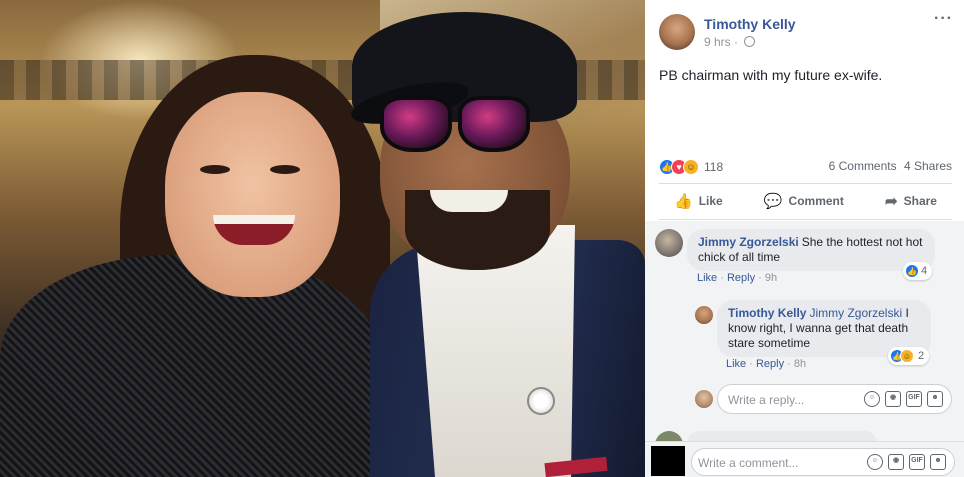 The image size is (964, 477). I want to click on man-sunglasses, so click(456, 126).